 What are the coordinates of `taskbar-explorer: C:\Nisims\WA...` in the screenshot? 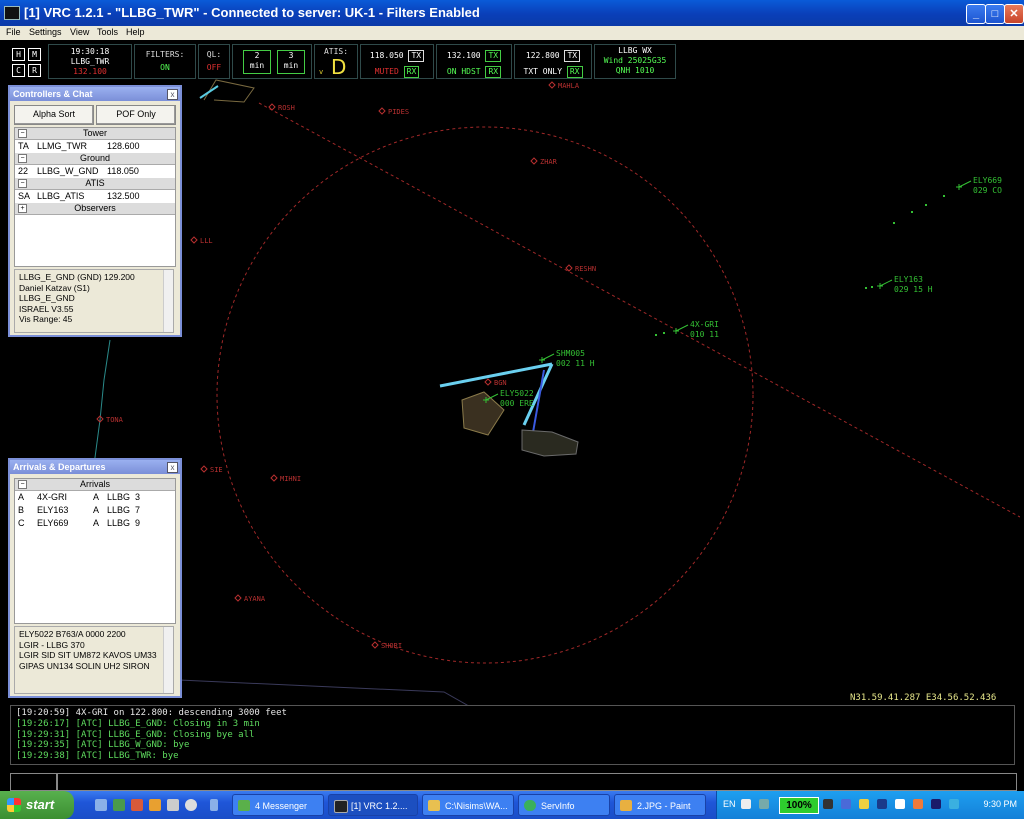 It's located at (468, 805).